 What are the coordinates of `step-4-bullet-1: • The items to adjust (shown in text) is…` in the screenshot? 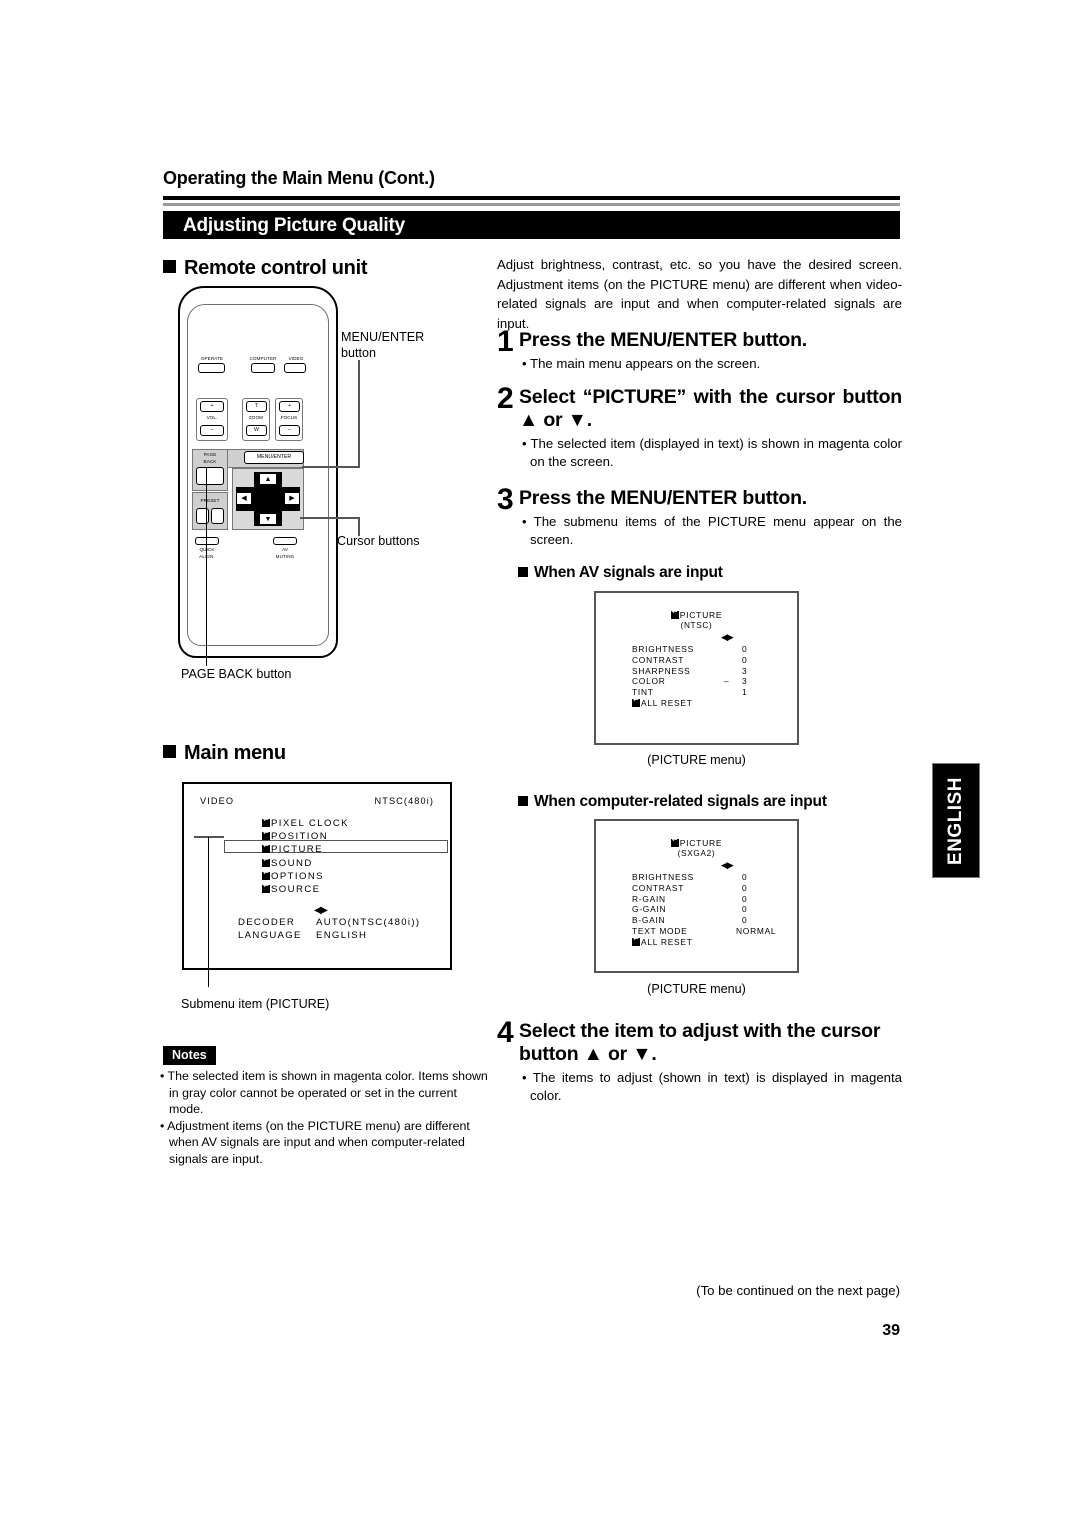 It's located at (712, 1086).